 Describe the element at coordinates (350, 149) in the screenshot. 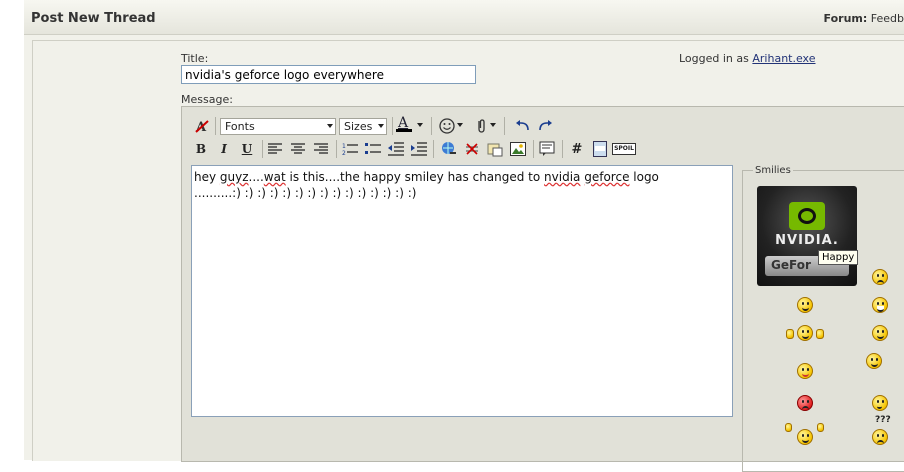

I see `ordered-list-icon: 12` at that location.